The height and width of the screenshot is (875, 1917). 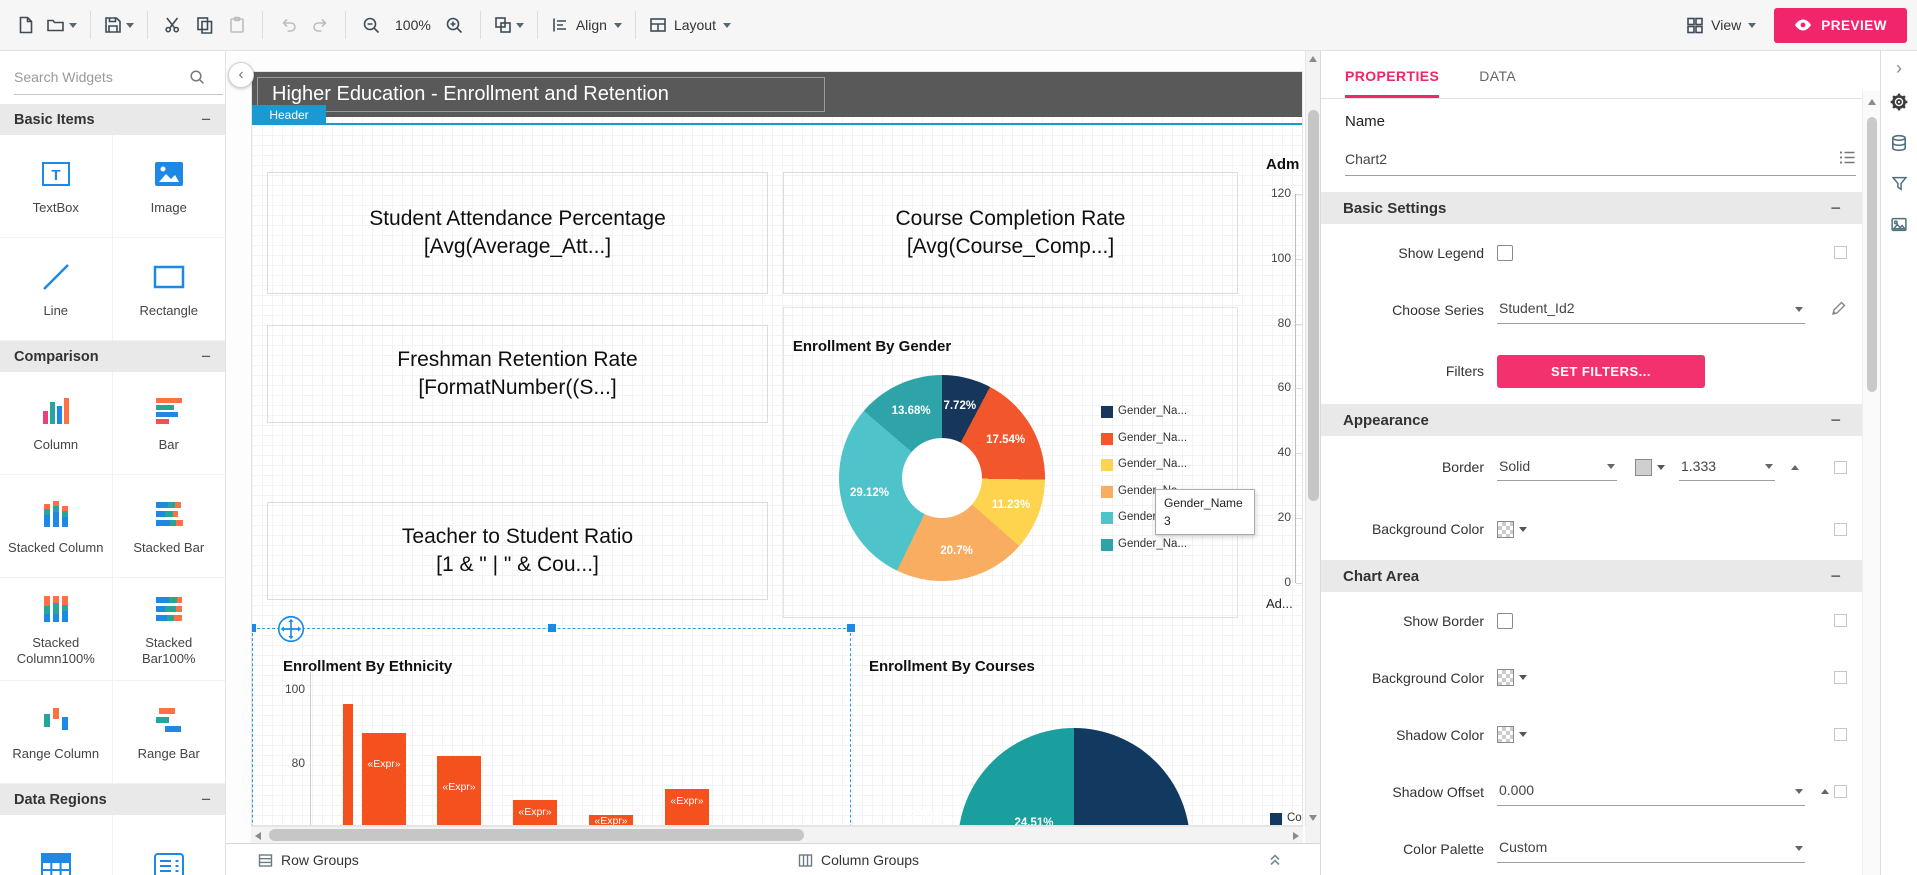 I want to click on zoom-in-button, so click(x=455, y=25).